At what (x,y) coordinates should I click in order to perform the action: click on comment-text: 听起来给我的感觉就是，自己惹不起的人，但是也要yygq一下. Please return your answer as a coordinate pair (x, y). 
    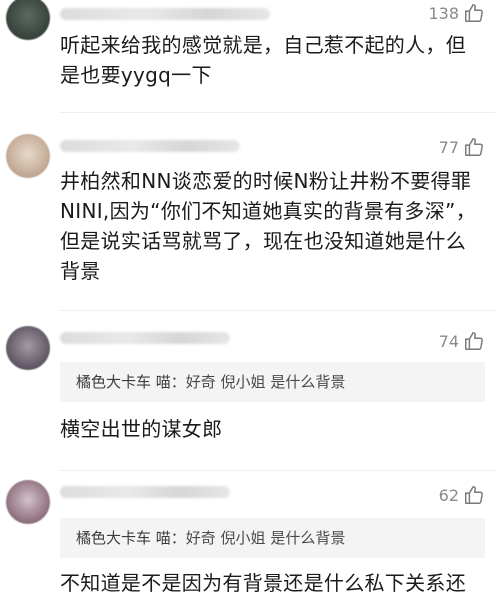
    Looking at the image, I should click on (263, 60).